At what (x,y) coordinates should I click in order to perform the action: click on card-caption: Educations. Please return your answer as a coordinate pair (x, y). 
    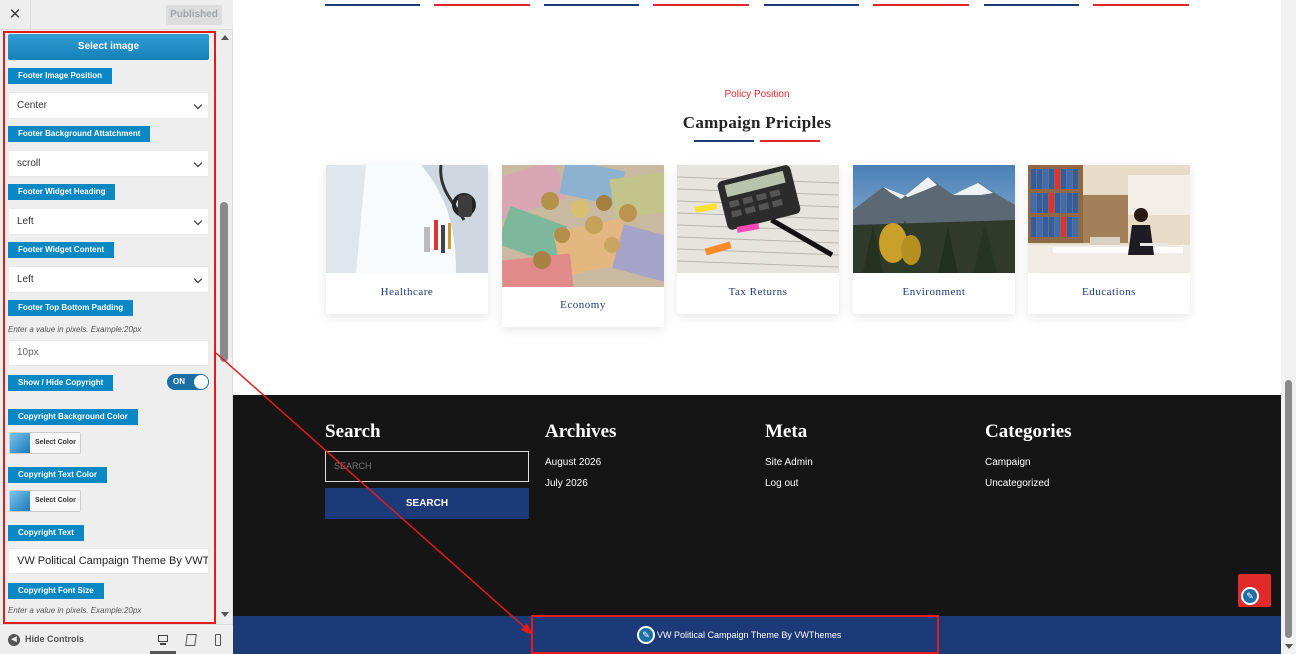
    Looking at the image, I should click on (1109, 292).